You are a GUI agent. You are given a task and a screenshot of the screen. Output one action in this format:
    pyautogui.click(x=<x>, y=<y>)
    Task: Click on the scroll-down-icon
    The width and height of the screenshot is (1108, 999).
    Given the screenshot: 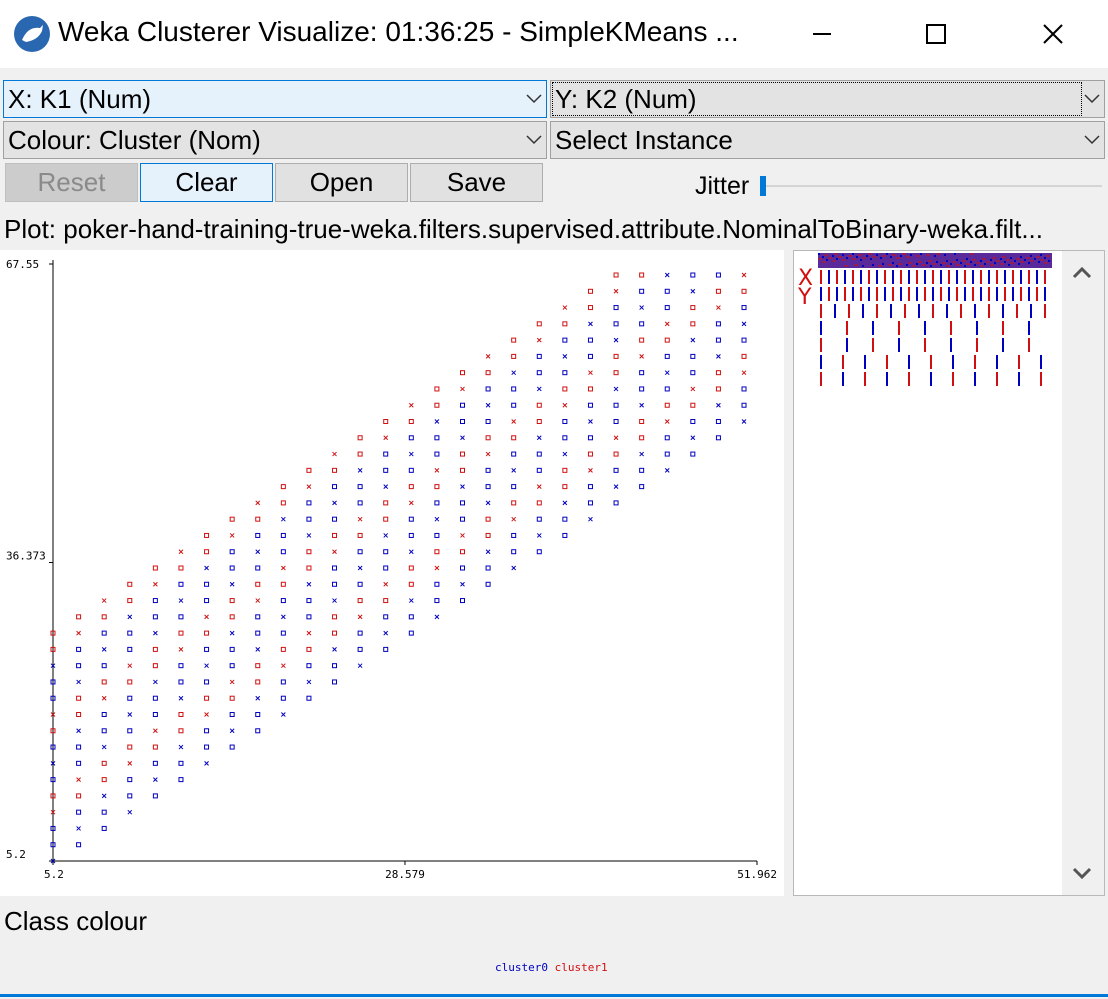 What is the action you would take?
    pyautogui.click(x=1082, y=873)
    